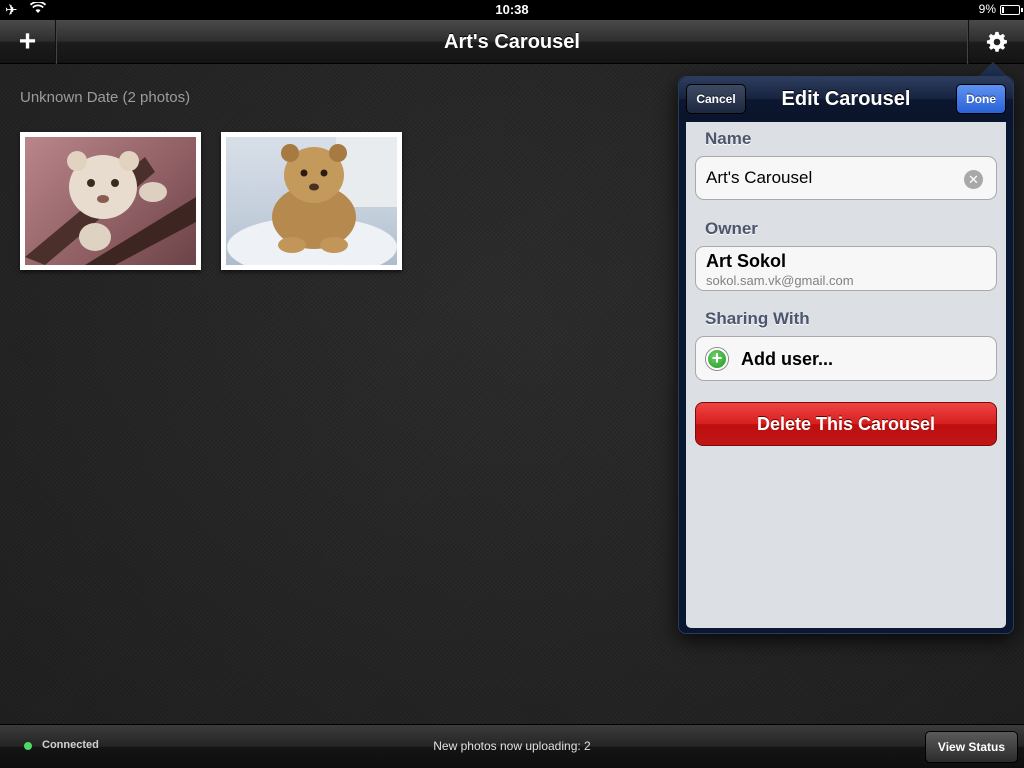 This screenshot has width=1024, height=768. I want to click on clock: 10:38, so click(512, 9).